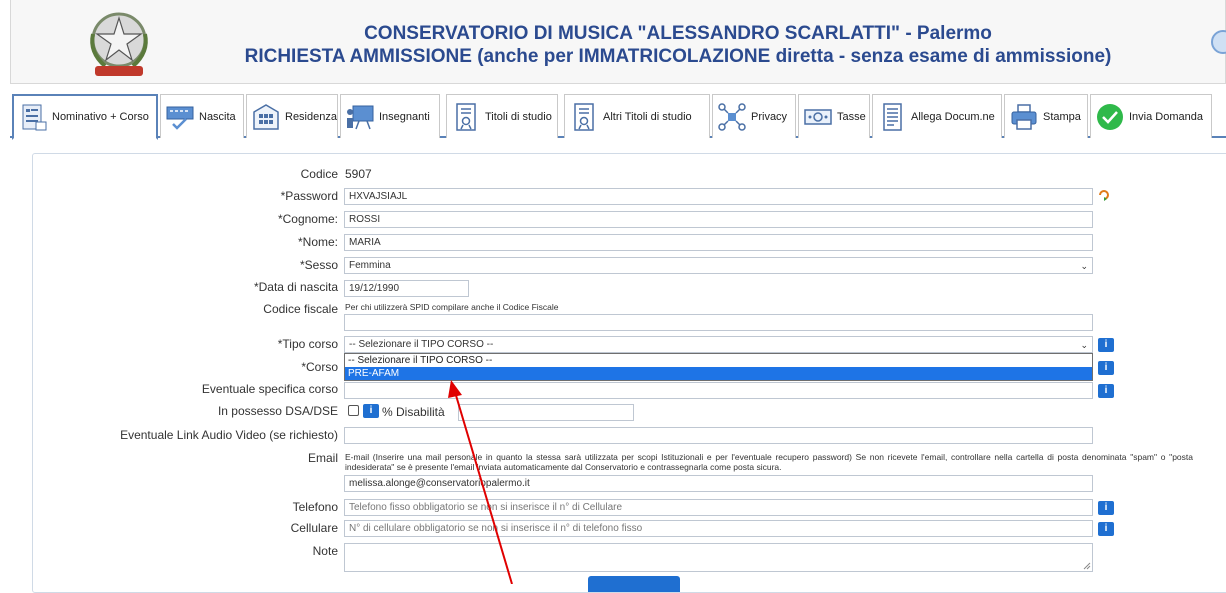 The height and width of the screenshot is (593, 1226). What do you see at coordinates (277, 411) in the screenshot?
I see `dsa-label: In possesso DSA/DSE` at bounding box center [277, 411].